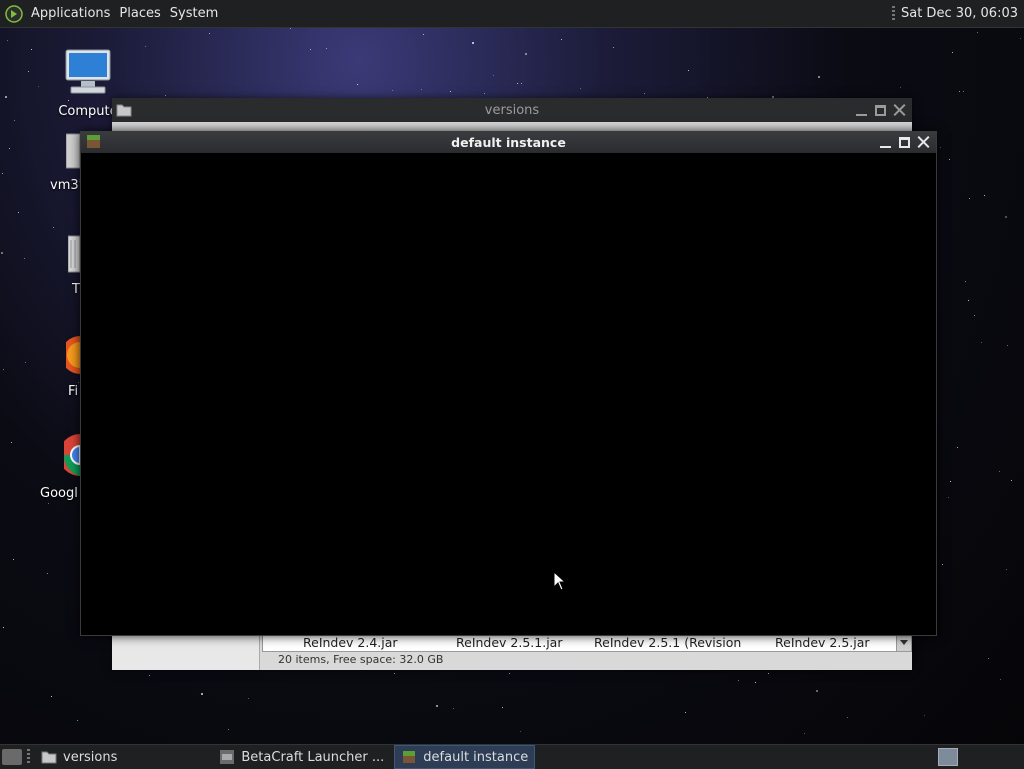  What do you see at coordinates (822, 642) in the screenshot?
I see `file-item: ReIndev 2.5.jar` at bounding box center [822, 642].